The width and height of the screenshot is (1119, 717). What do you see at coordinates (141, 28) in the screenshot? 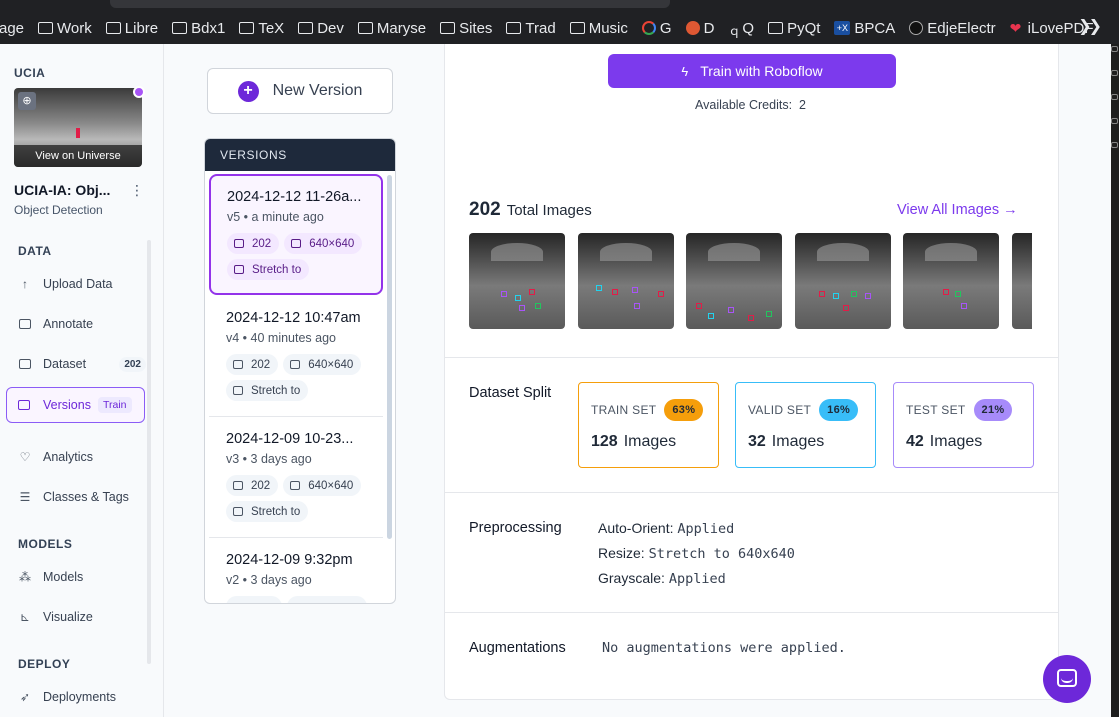
I see `bookmark-label: Libre` at bounding box center [141, 28].